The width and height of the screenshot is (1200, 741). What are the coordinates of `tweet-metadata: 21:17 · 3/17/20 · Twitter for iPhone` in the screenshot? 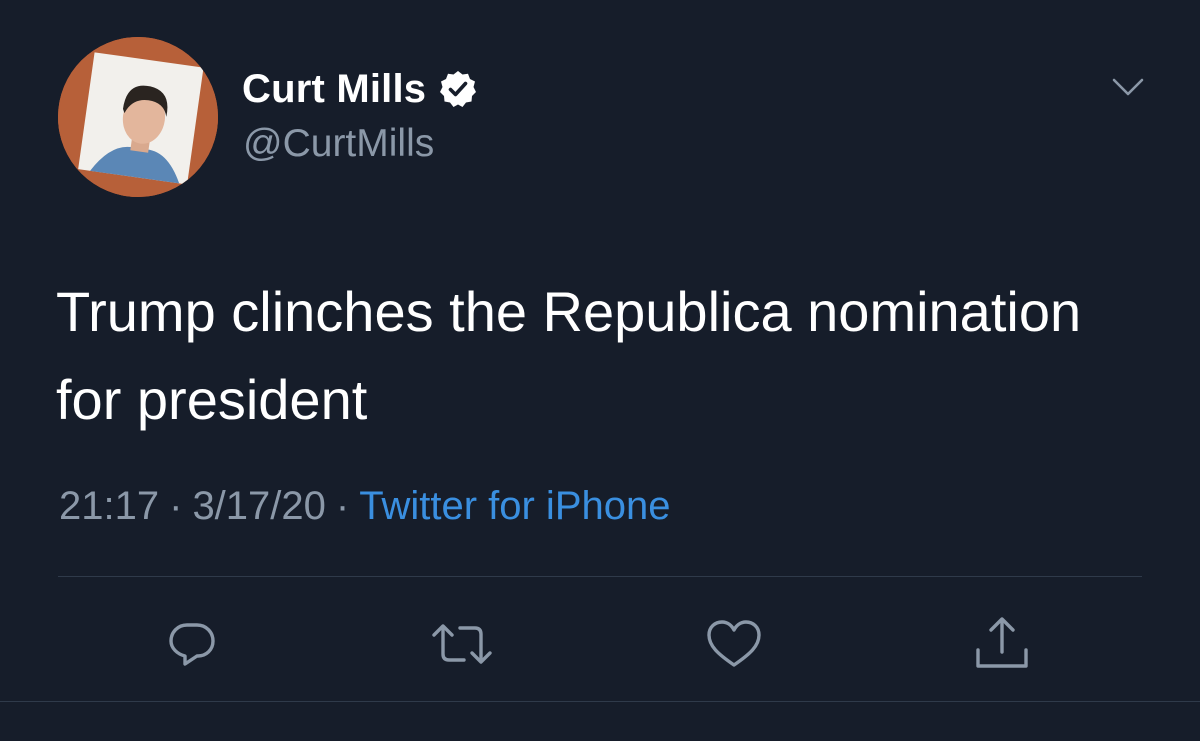 It's located at (364, 506).